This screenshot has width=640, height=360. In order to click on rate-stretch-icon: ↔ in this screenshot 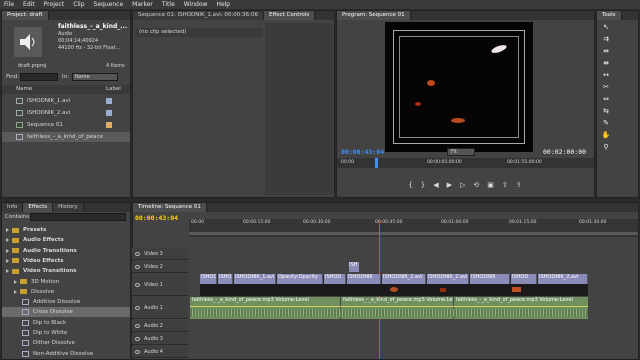, I will do `click(606, 75)`.